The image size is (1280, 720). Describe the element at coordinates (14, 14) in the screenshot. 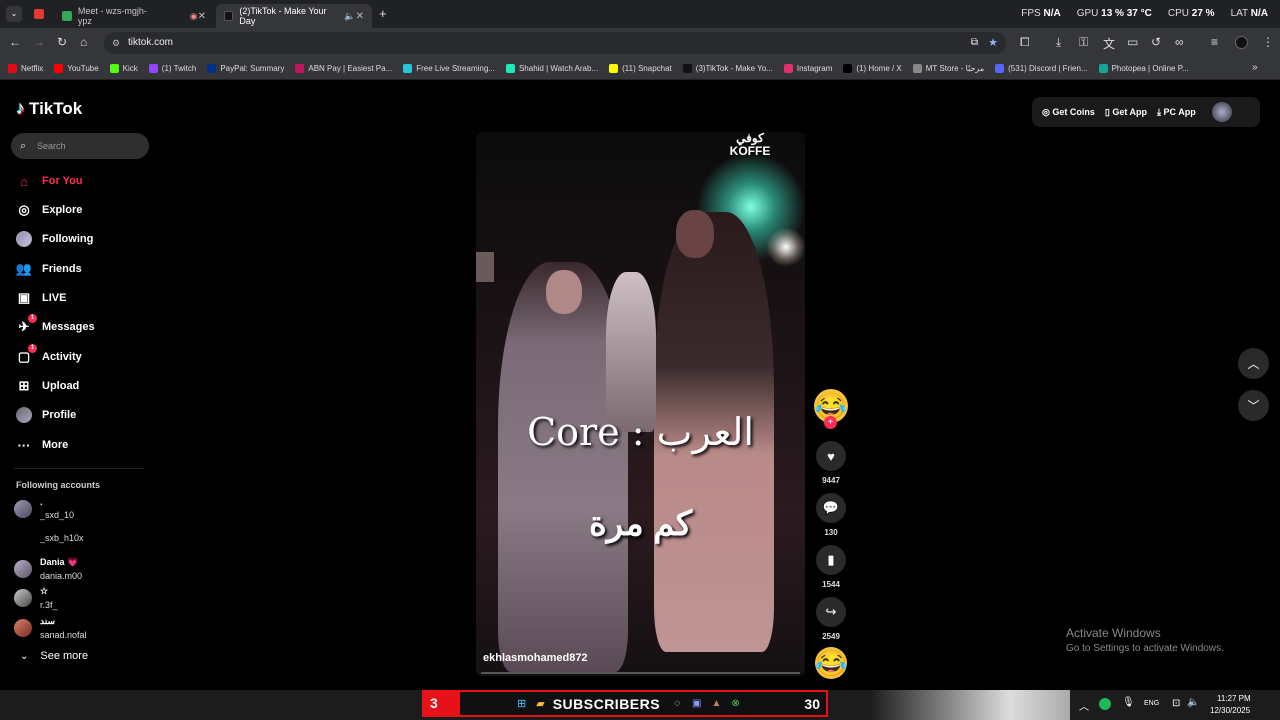

I see `tab-list-chevron-icon: ⌄` at that location.